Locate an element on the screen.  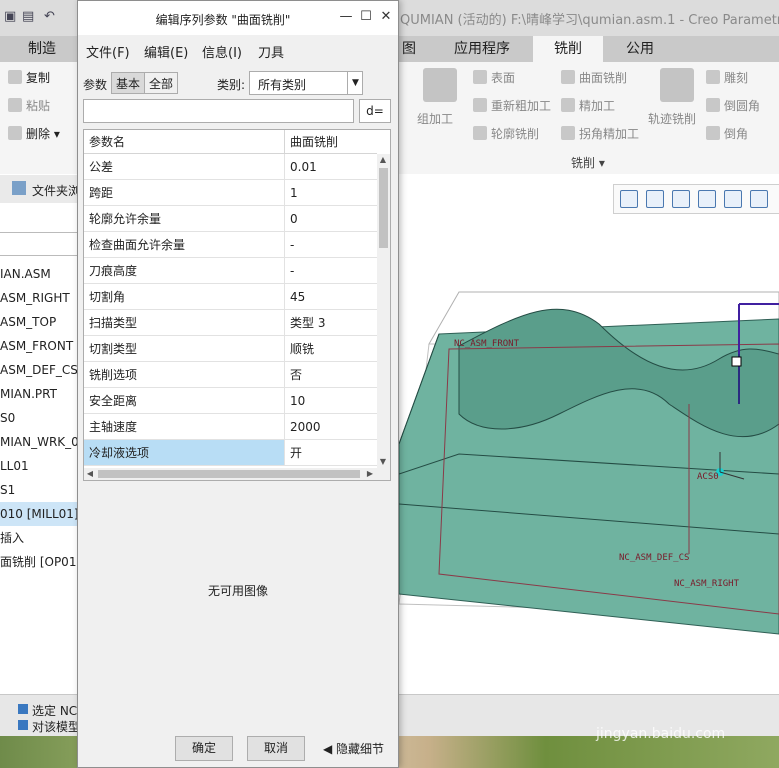
param-name-cell: 铣削选项 is located at coordinates (184, 375).